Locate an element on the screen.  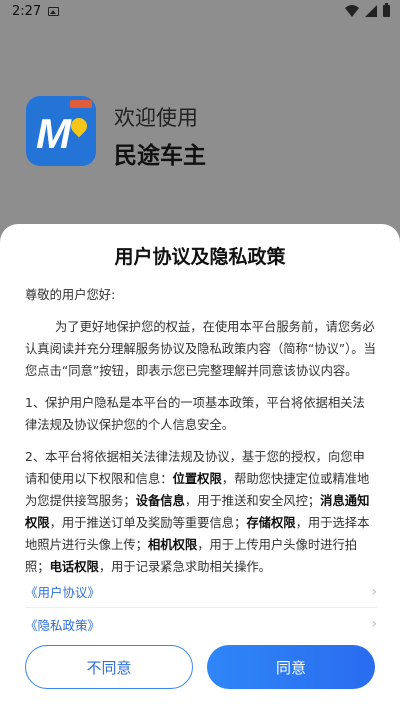
location-pin-icon is located at coordinates (79, 126).